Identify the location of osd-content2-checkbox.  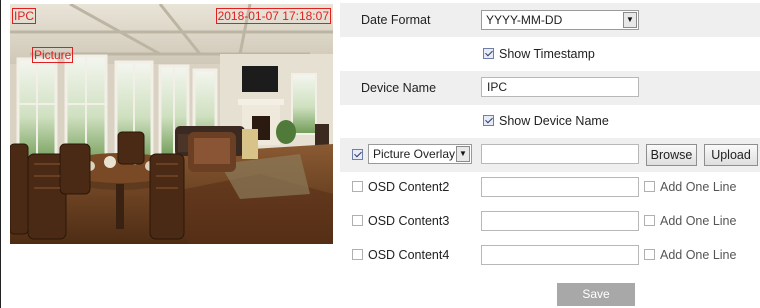
(357, 186).